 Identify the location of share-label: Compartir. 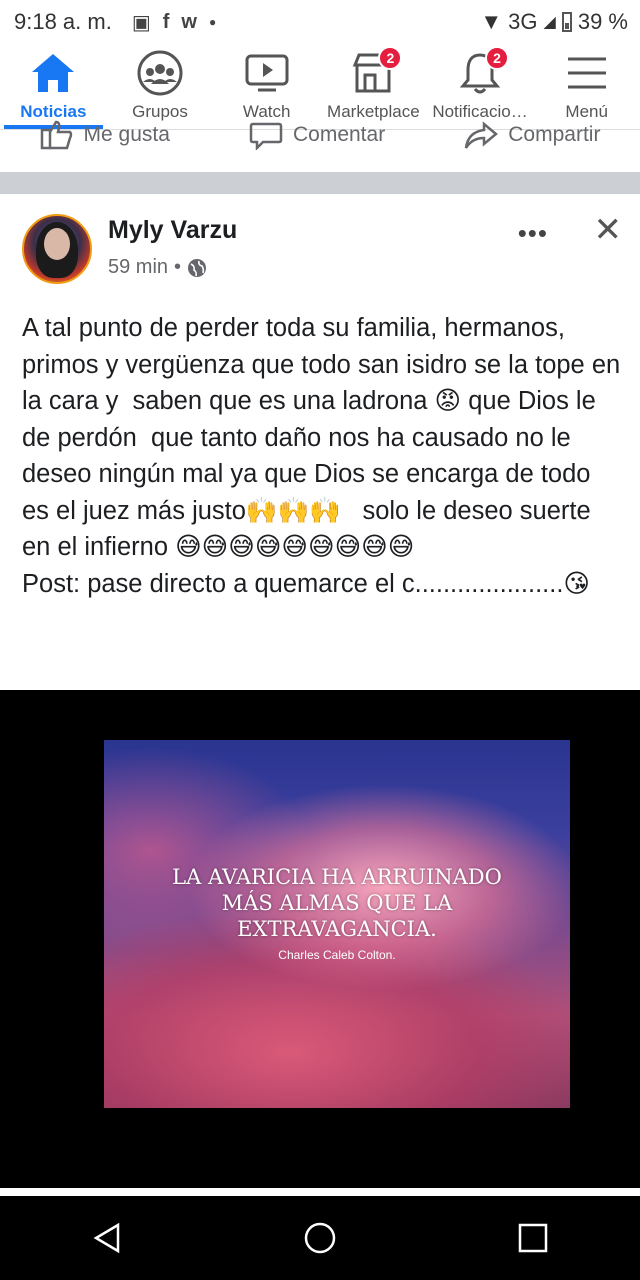
(554, 134).